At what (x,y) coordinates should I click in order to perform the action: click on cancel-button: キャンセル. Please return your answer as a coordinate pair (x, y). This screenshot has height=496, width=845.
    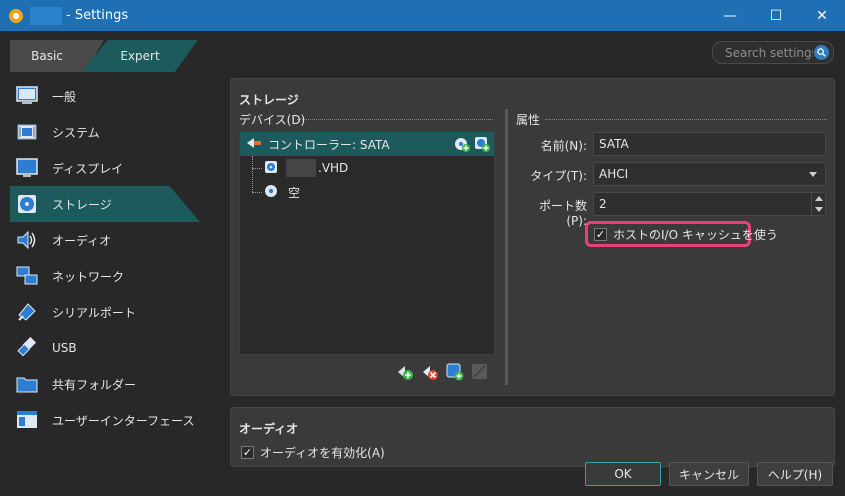
    Looking at the image, I should click on (709, 474).